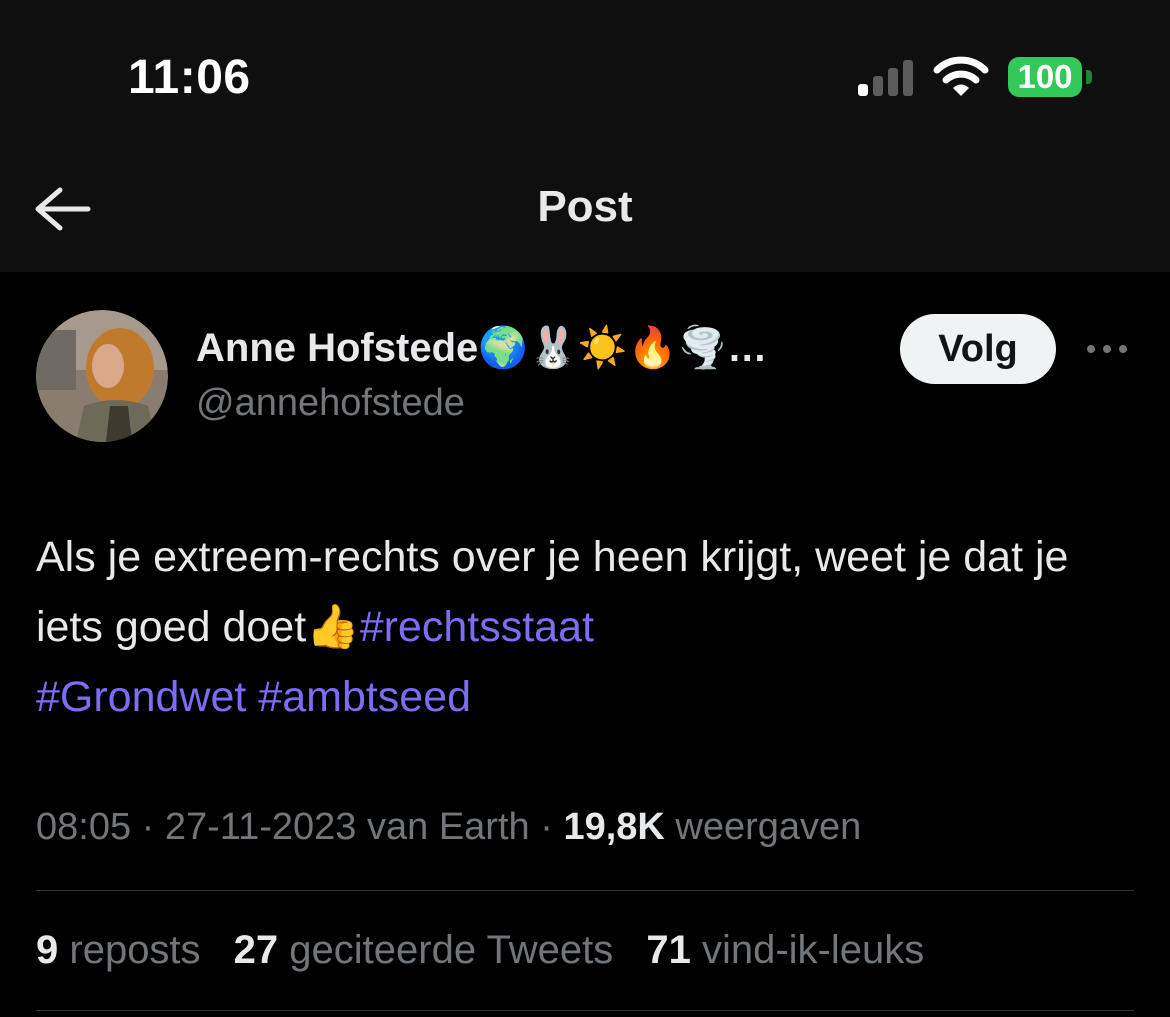 The height and width of the screenshot is (1017, 1170). What do you see at coordinates (585, 206) in the screenshot?
I see `page-title: Post` at bounding box center [585, 206].